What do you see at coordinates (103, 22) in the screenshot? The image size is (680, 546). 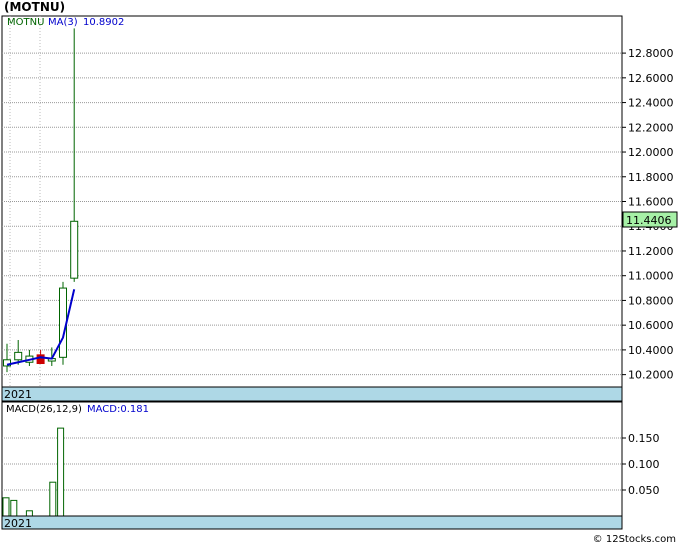 I see `price-ma-value: 10.8902` at bounding box center [103, 22].